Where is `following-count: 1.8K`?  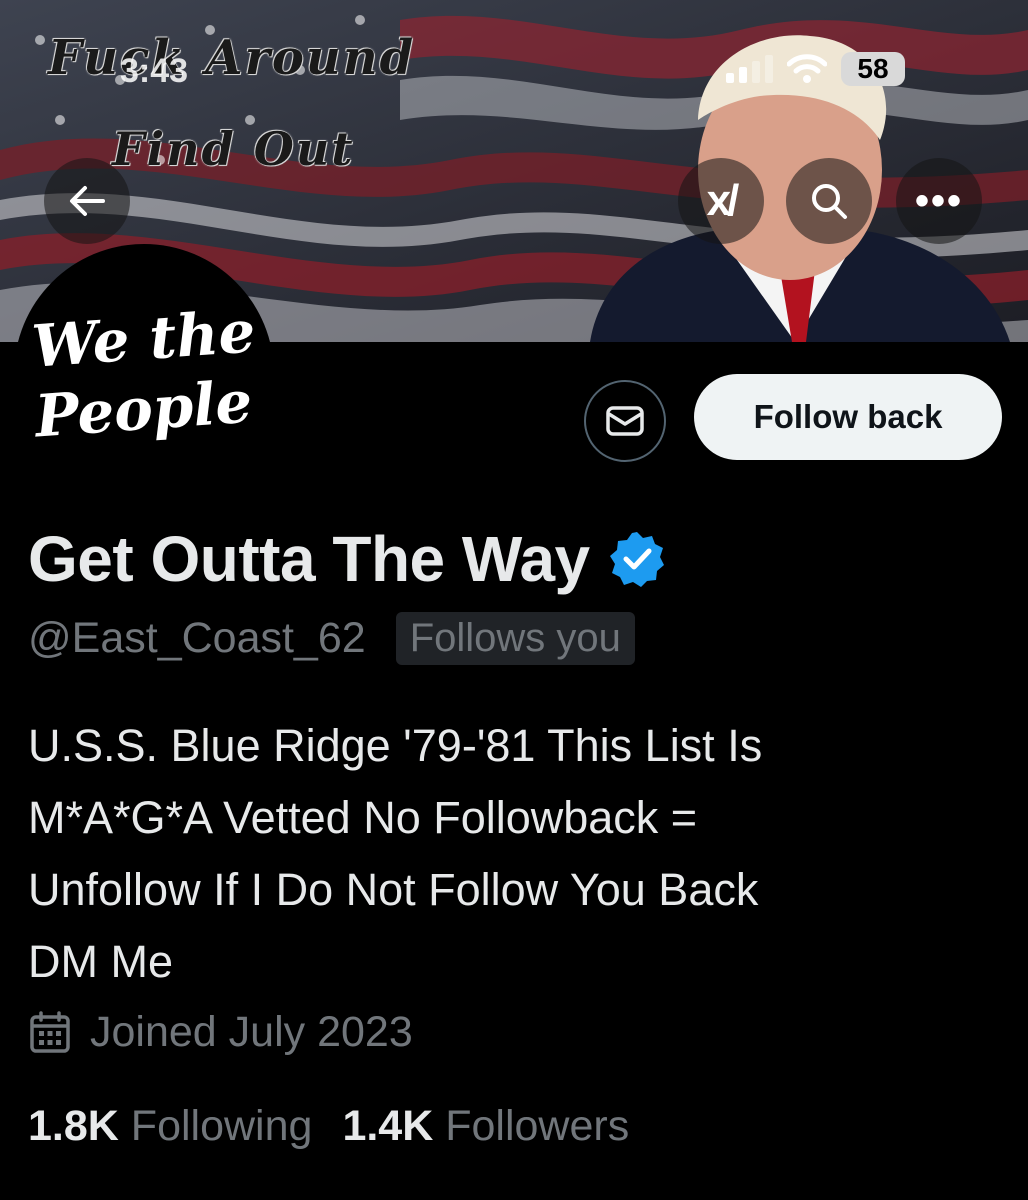
following-count: 1.8K is located at coordinates (73, 1126).